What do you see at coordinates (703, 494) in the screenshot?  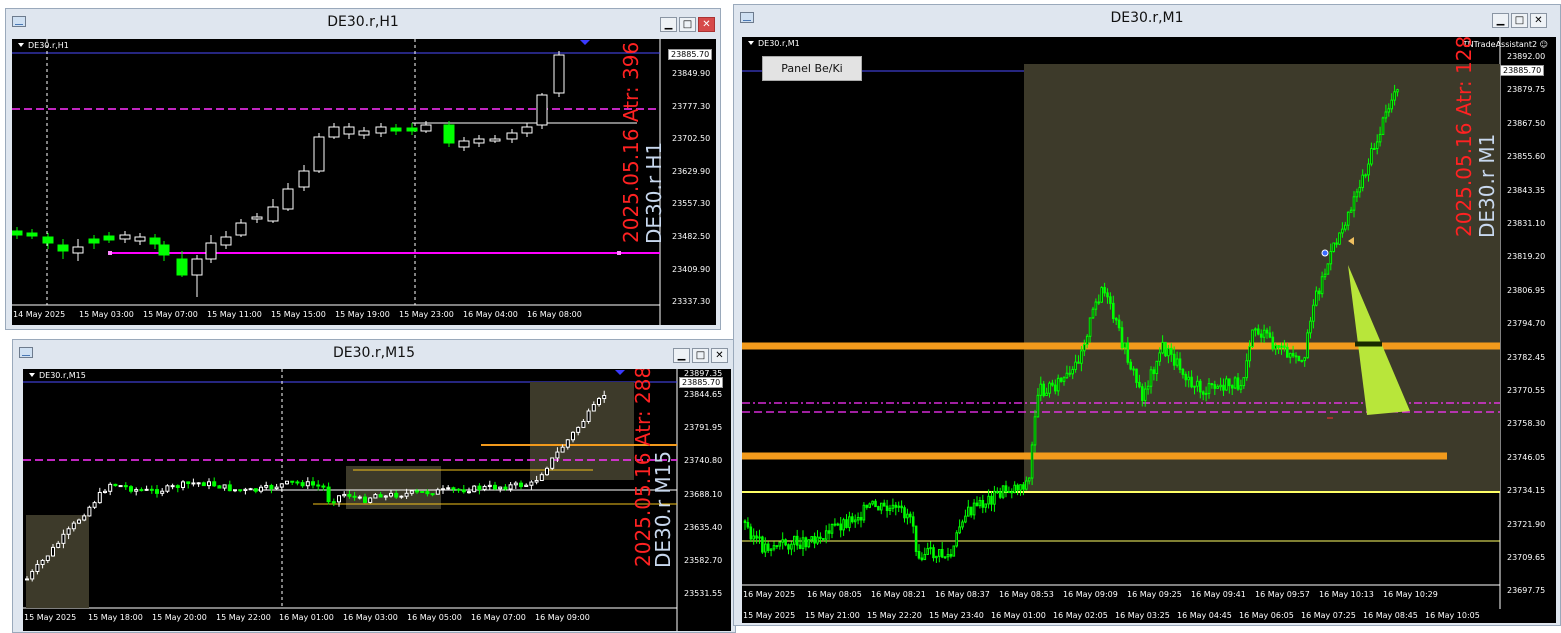 I see `m15-price-tick: 23688.10` at bounding box center [703, 494].